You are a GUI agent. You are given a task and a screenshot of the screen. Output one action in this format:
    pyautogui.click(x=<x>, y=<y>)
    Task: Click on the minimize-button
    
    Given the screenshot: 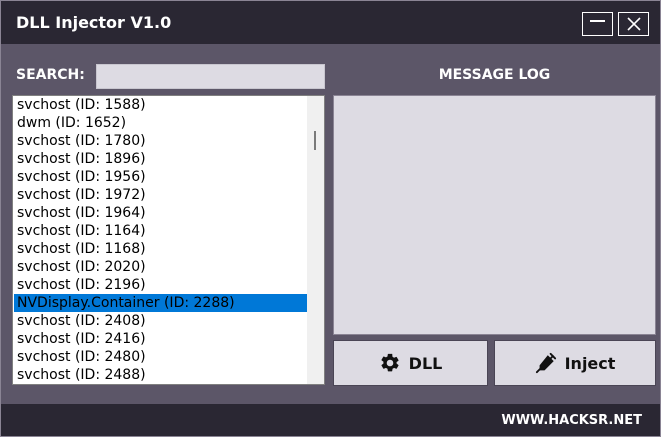 What is the action you would take?
    pyautogui.click(x=597, y=24)
    